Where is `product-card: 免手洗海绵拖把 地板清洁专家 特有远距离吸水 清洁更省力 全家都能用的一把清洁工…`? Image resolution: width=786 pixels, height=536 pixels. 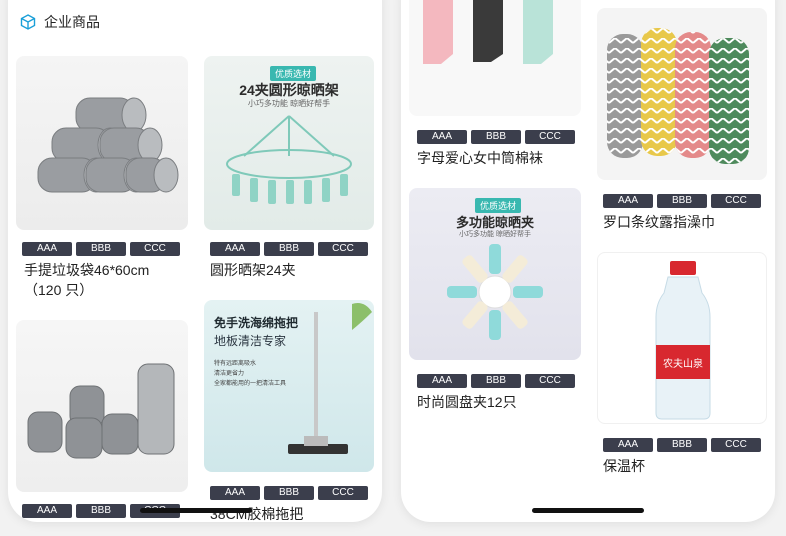
product-card: 免手洗海绵拖把 地板清洁专家 特有远距离吸水 清洁更省力 全家都能用的一把清洁工… is located at coordinates (289, 411).